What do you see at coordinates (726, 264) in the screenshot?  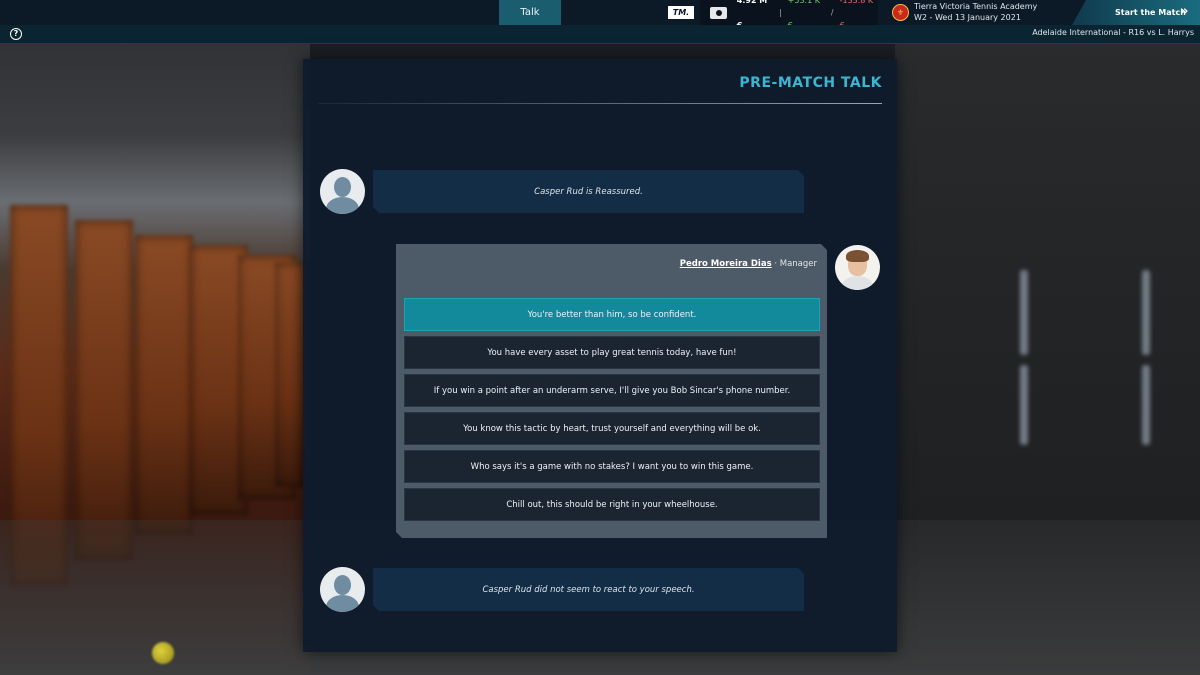 I see `speaker-name: Pedro Moreira Dias` at bounding box center [726, 264].